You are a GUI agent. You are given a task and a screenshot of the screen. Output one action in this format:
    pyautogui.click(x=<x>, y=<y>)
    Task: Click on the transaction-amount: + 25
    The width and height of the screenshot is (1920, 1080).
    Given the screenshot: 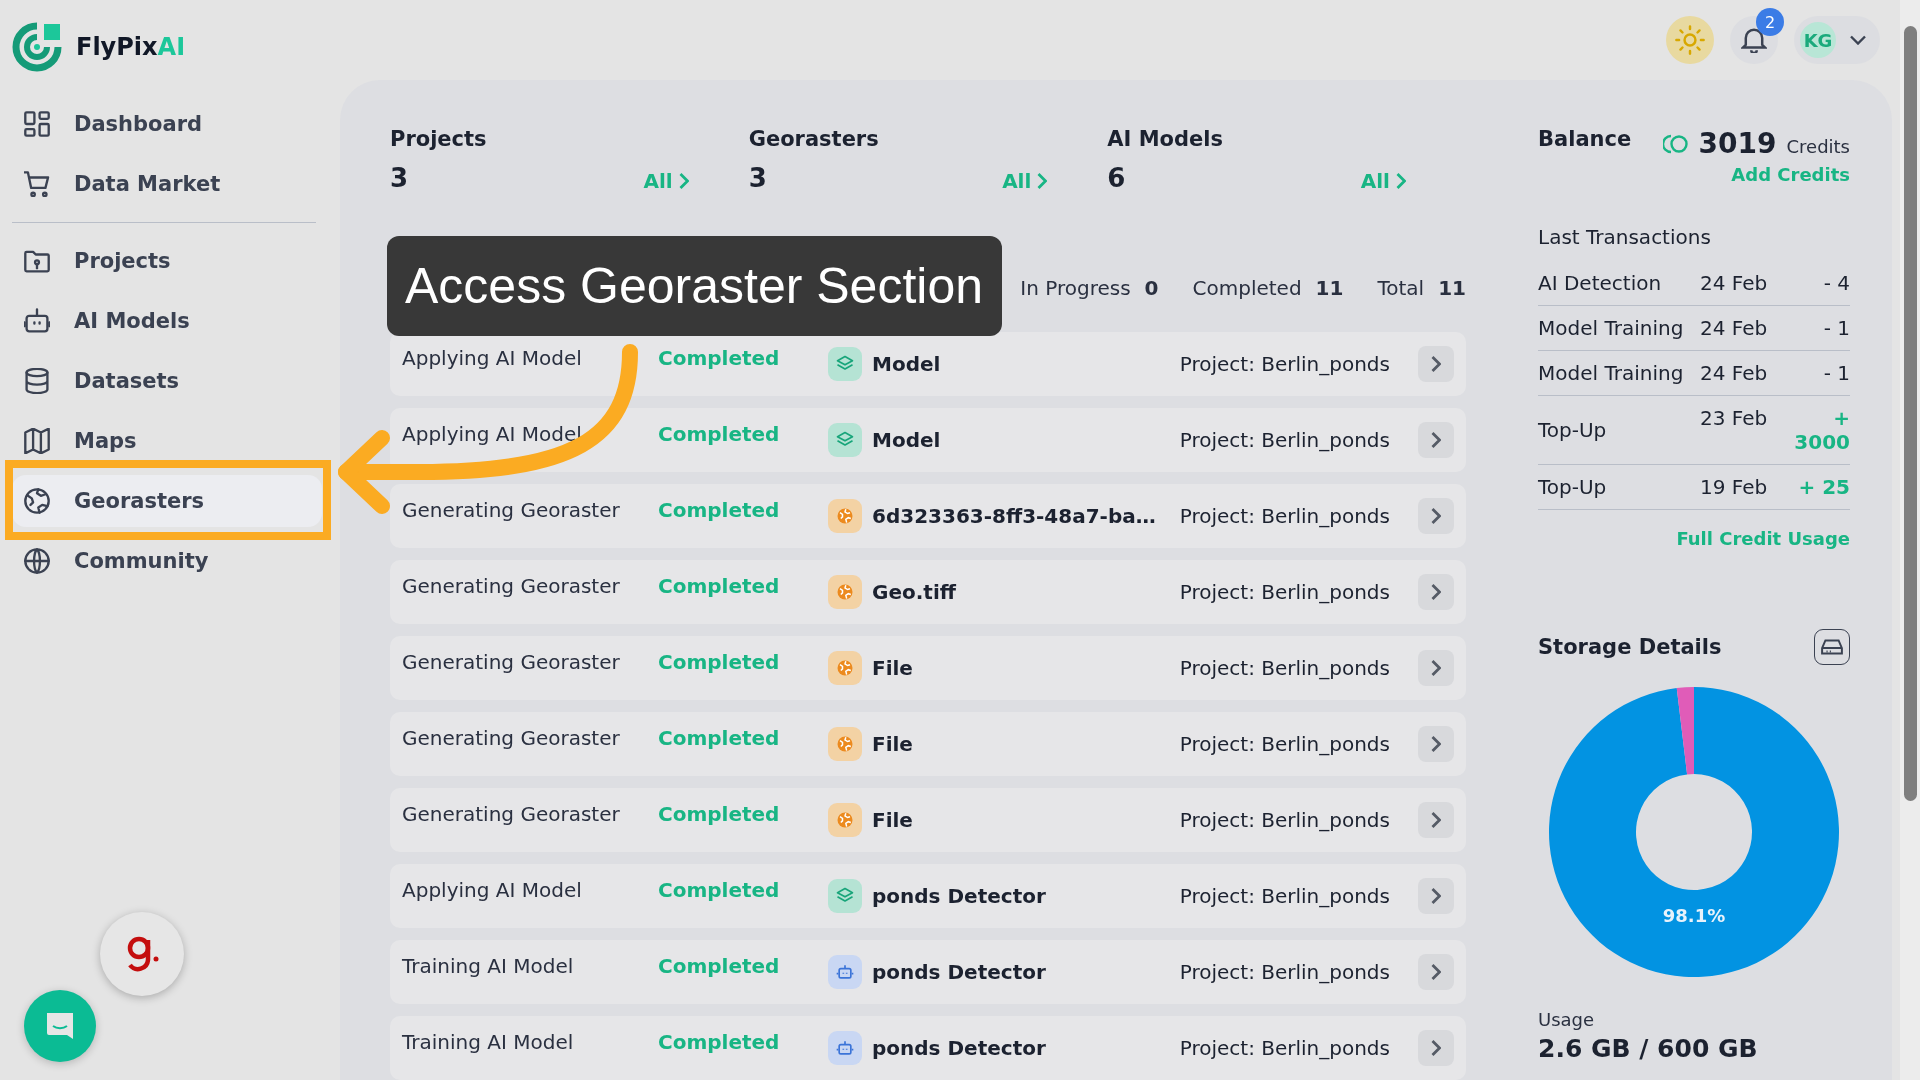 What is the action you would take?
    pyautogui.click(x=1823, y=487)
    